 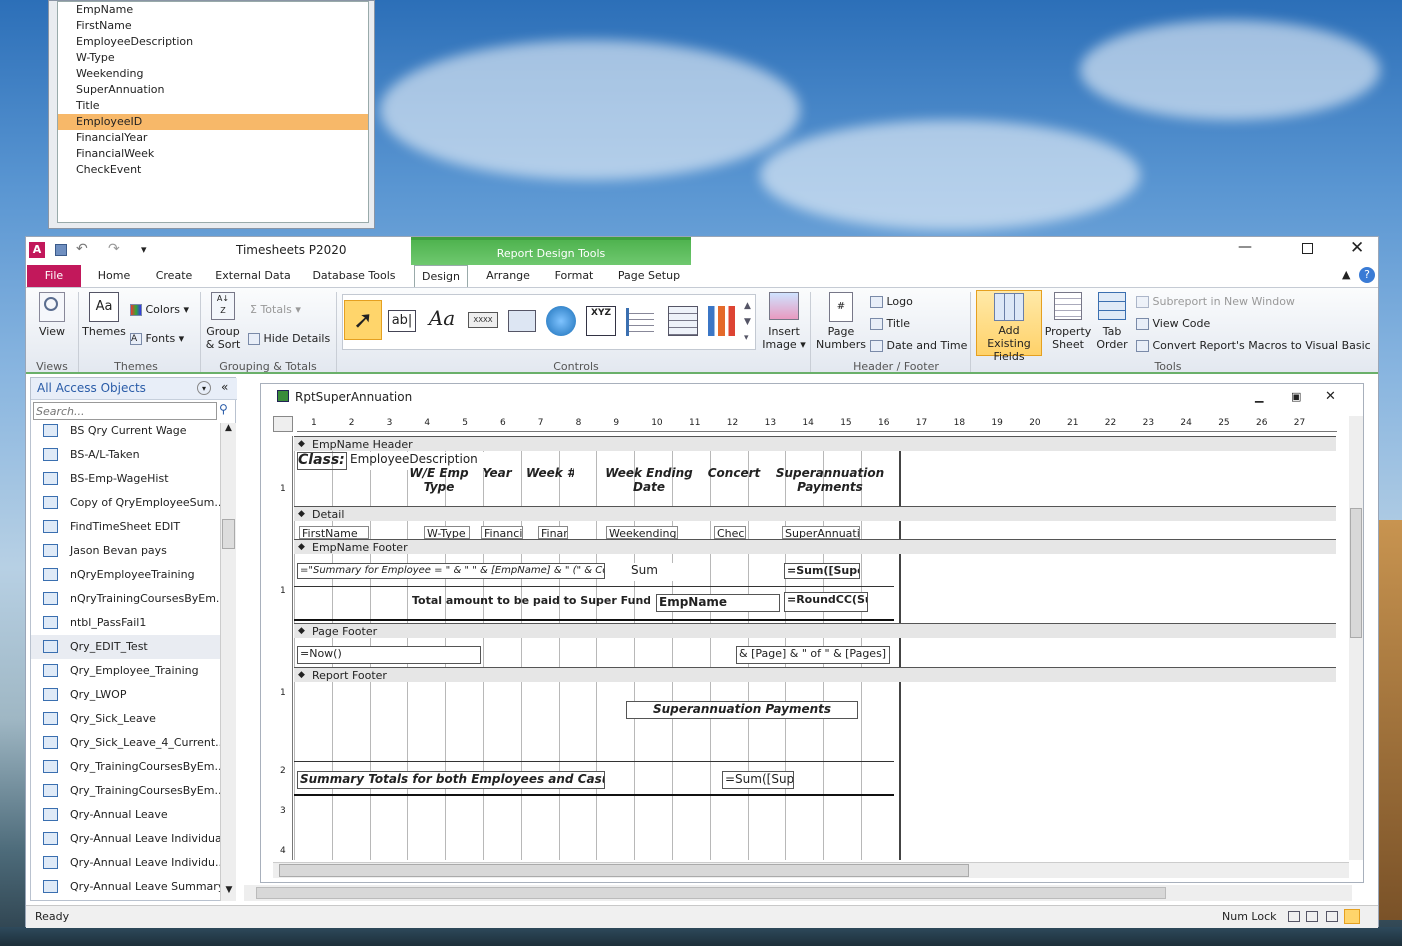 What do you see at coordinates (910, 301) in the screenshot?
I see `logo-button: Logo` at bounding box center [910, 301].